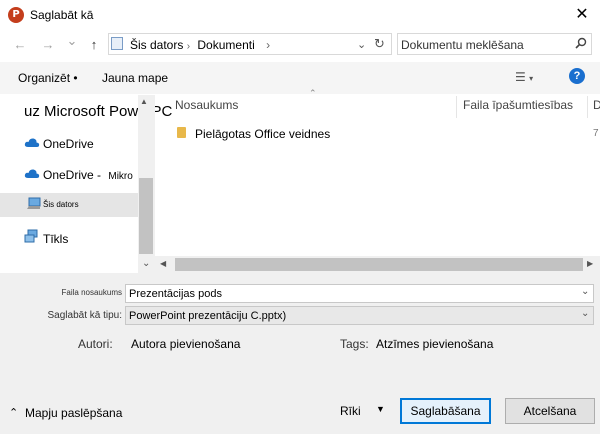  What do you see at coordinates (95, 344) in the screenshot?
I see `authors-label: Autori:` at bounding box center [95, 344].